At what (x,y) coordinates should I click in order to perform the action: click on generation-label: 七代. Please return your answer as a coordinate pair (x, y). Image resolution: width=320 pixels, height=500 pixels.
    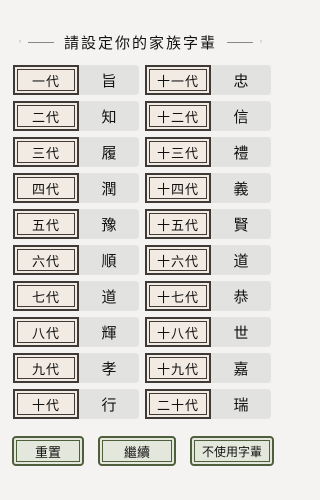
    Looking at the image, I should click on (46, 296).